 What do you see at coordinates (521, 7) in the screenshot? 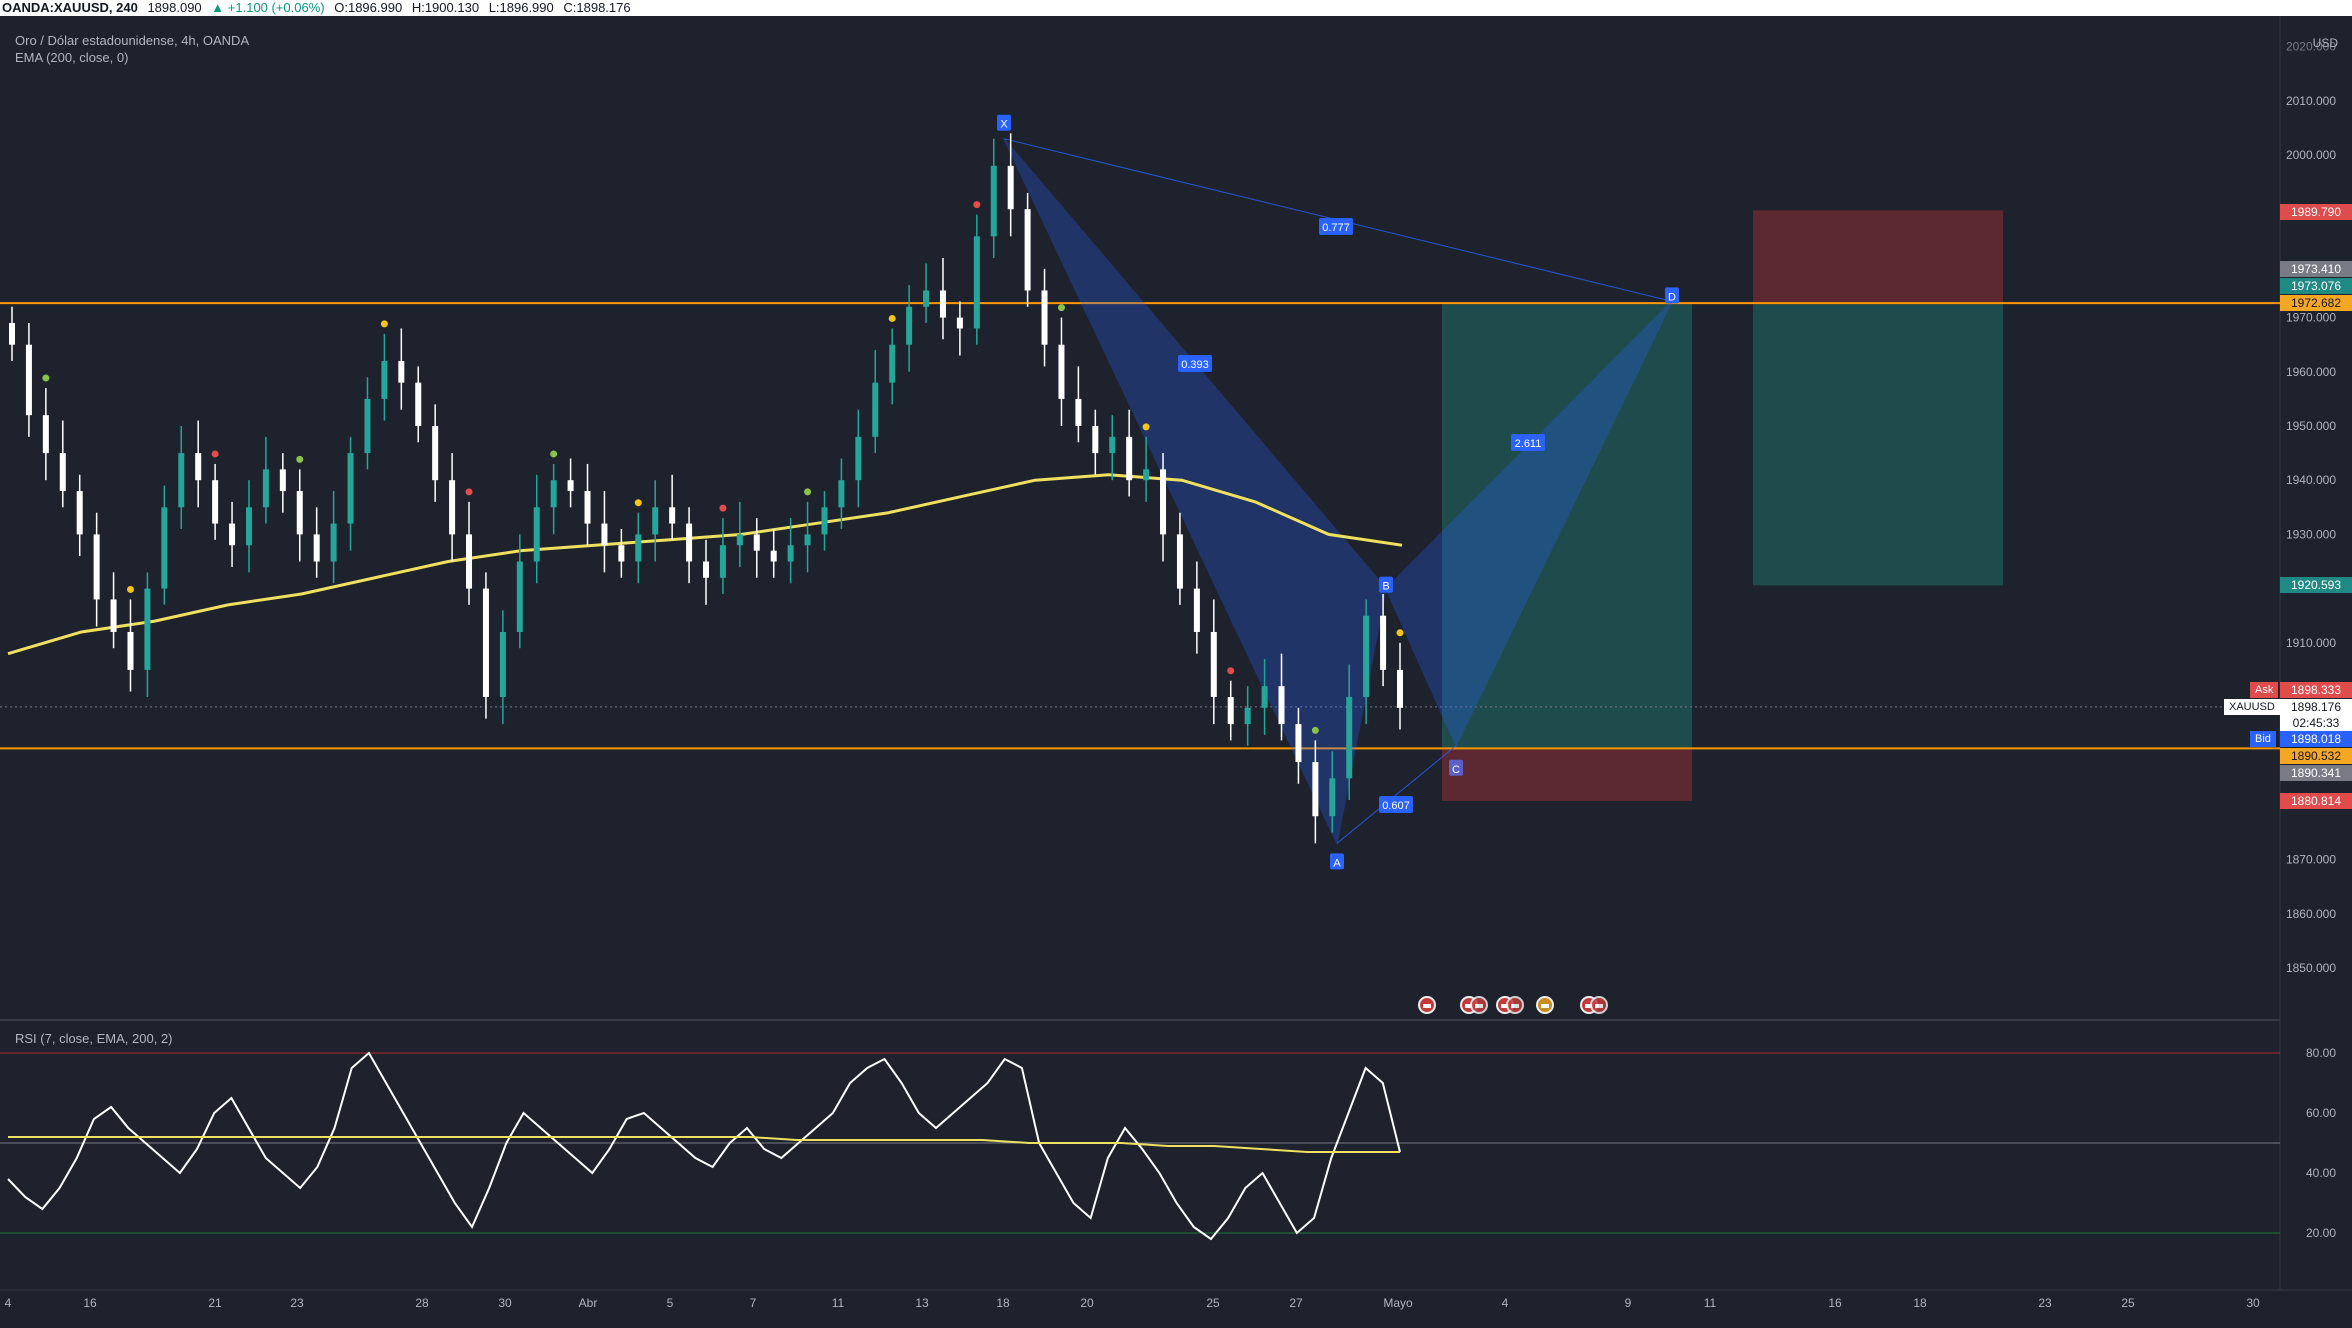
I see `low-value: L:1896.990` at bounding box center [521, 7].